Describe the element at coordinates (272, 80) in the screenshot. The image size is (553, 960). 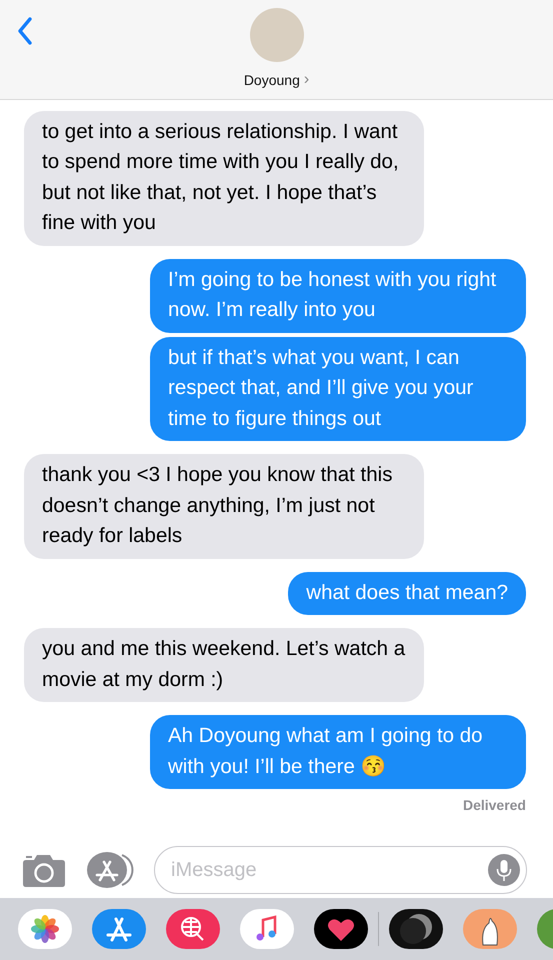
I see `contact-name: Doyoung` at that location.